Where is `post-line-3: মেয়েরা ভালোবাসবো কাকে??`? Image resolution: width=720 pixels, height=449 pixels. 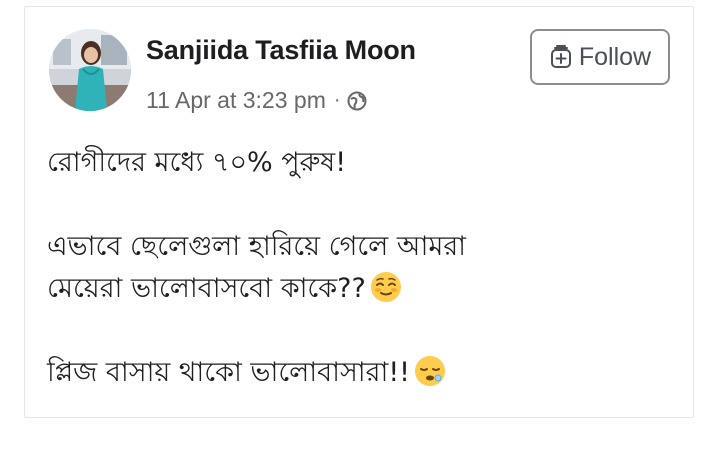 post-line-3: মেয়েরা ভালোবাসবো কাকে?? is located at coordinates (362, 289).